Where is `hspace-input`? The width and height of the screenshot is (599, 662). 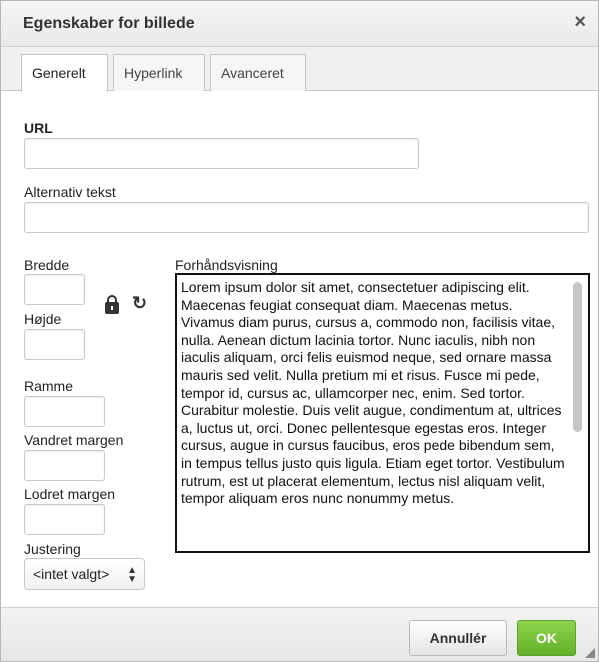 hspace-input is located at coordinates (64, 465).